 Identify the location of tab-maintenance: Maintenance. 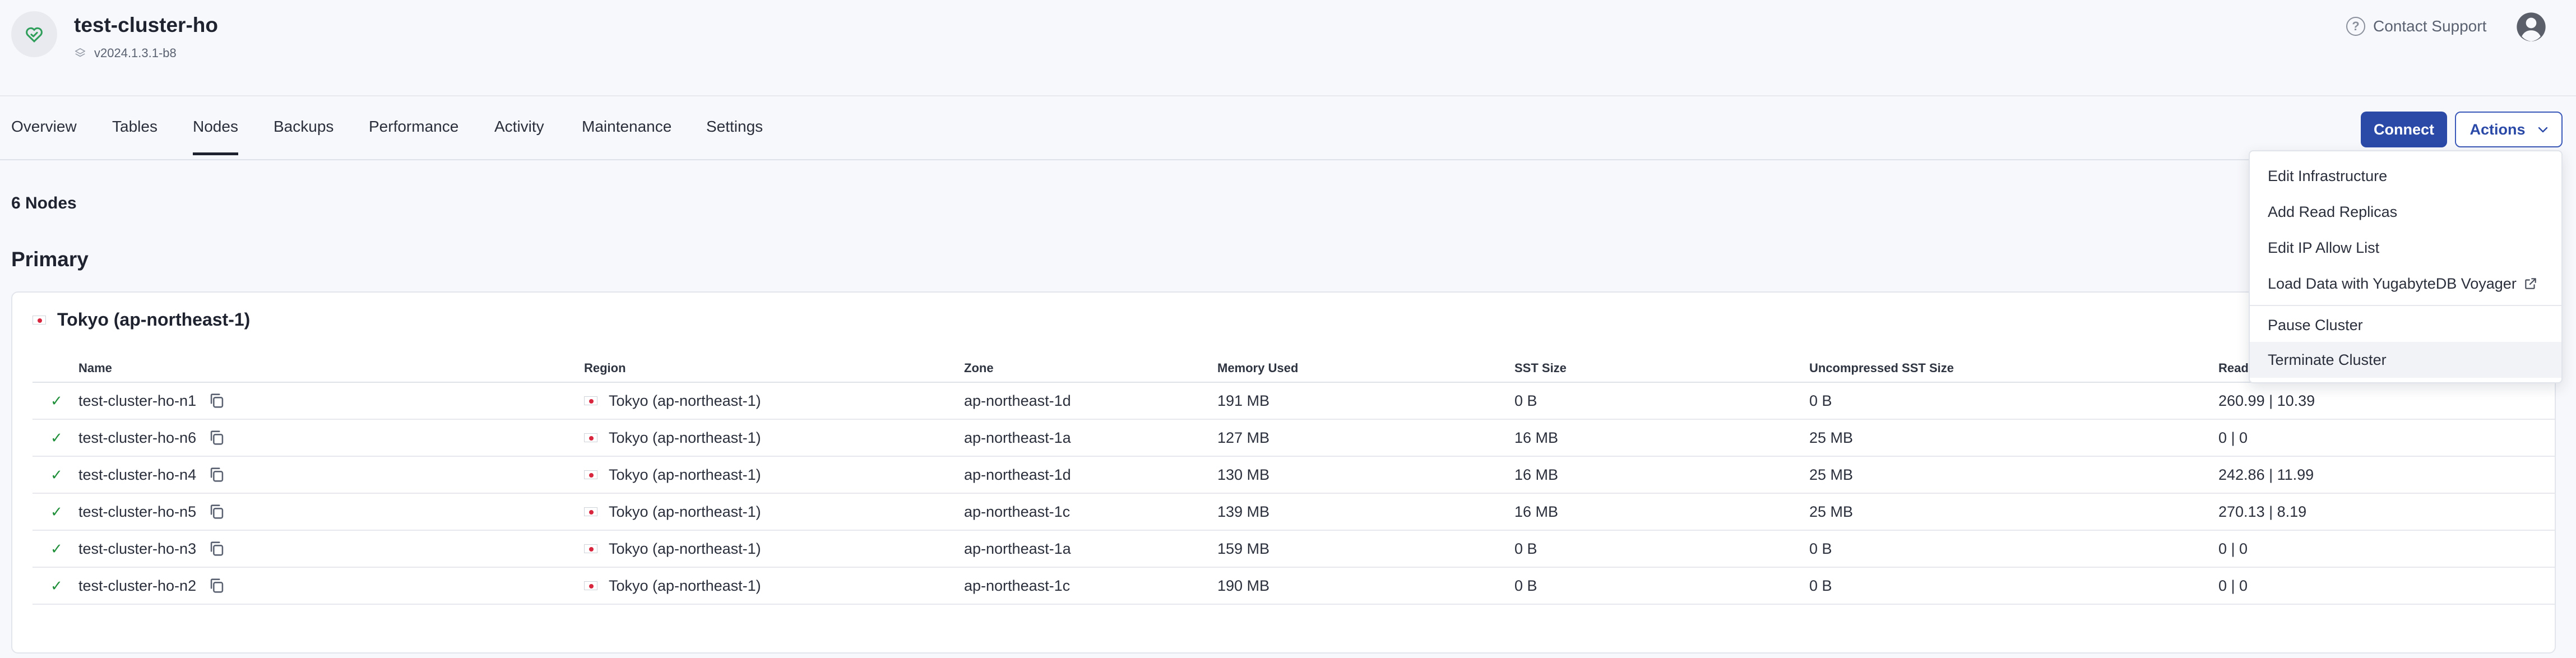
(626, 127).